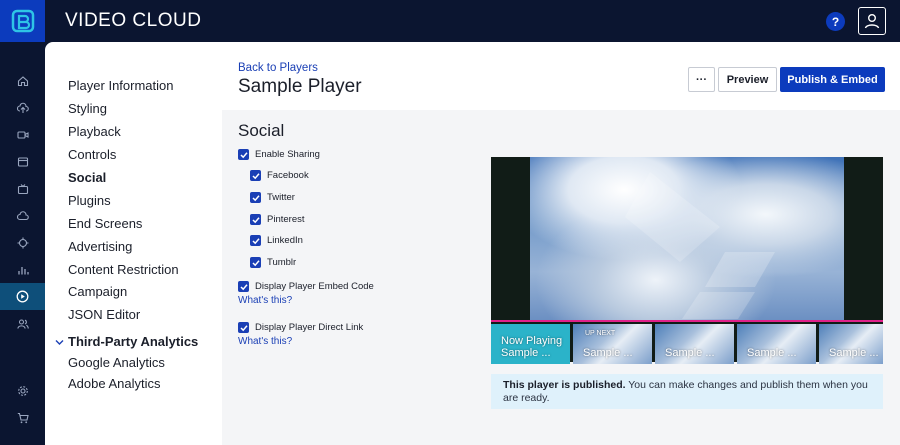 Image resolution: width=900 pixels, height=445 pixels. Describe the element at coordinates (59, 342) in the screenshot. I see `chevron-down-icon` at that location.